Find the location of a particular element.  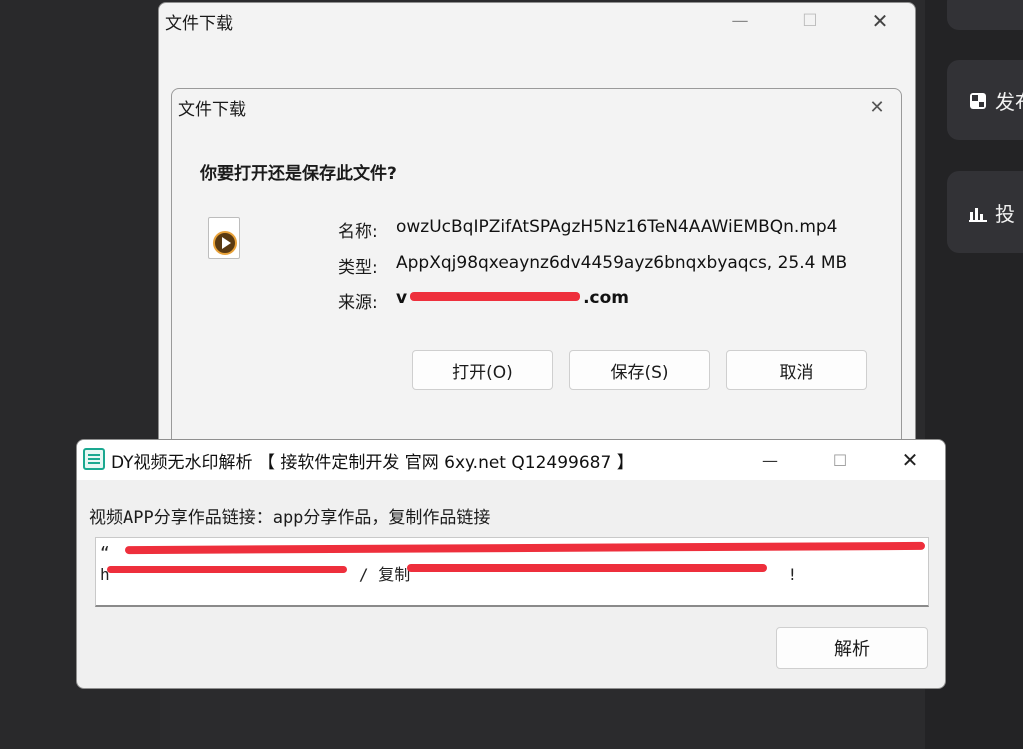

file-source-suffix: .com is located at coordinates (606, 298).